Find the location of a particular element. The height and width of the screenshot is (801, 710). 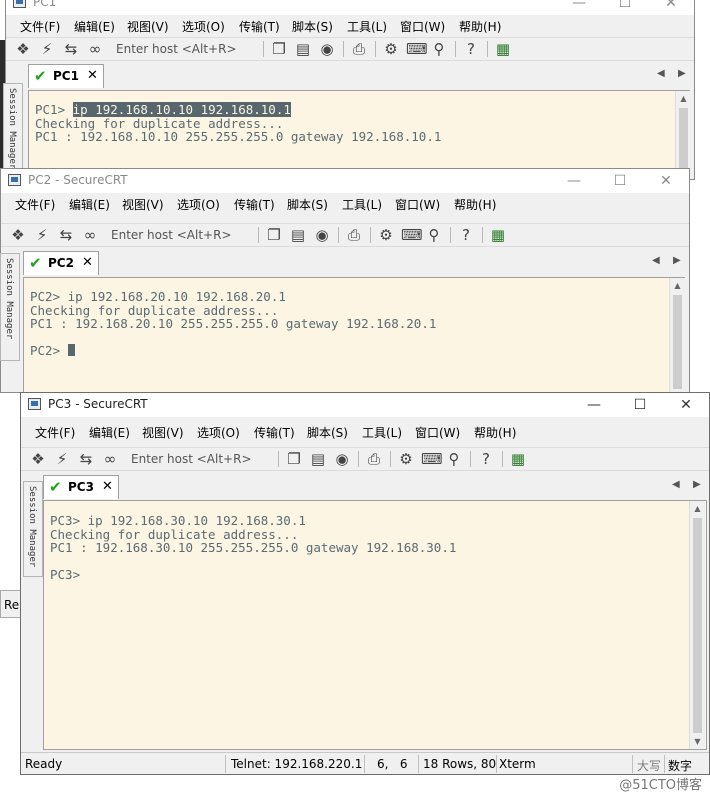

tab-pc1: ✔ PC1 ✕ is located at coordinates (66, 76).